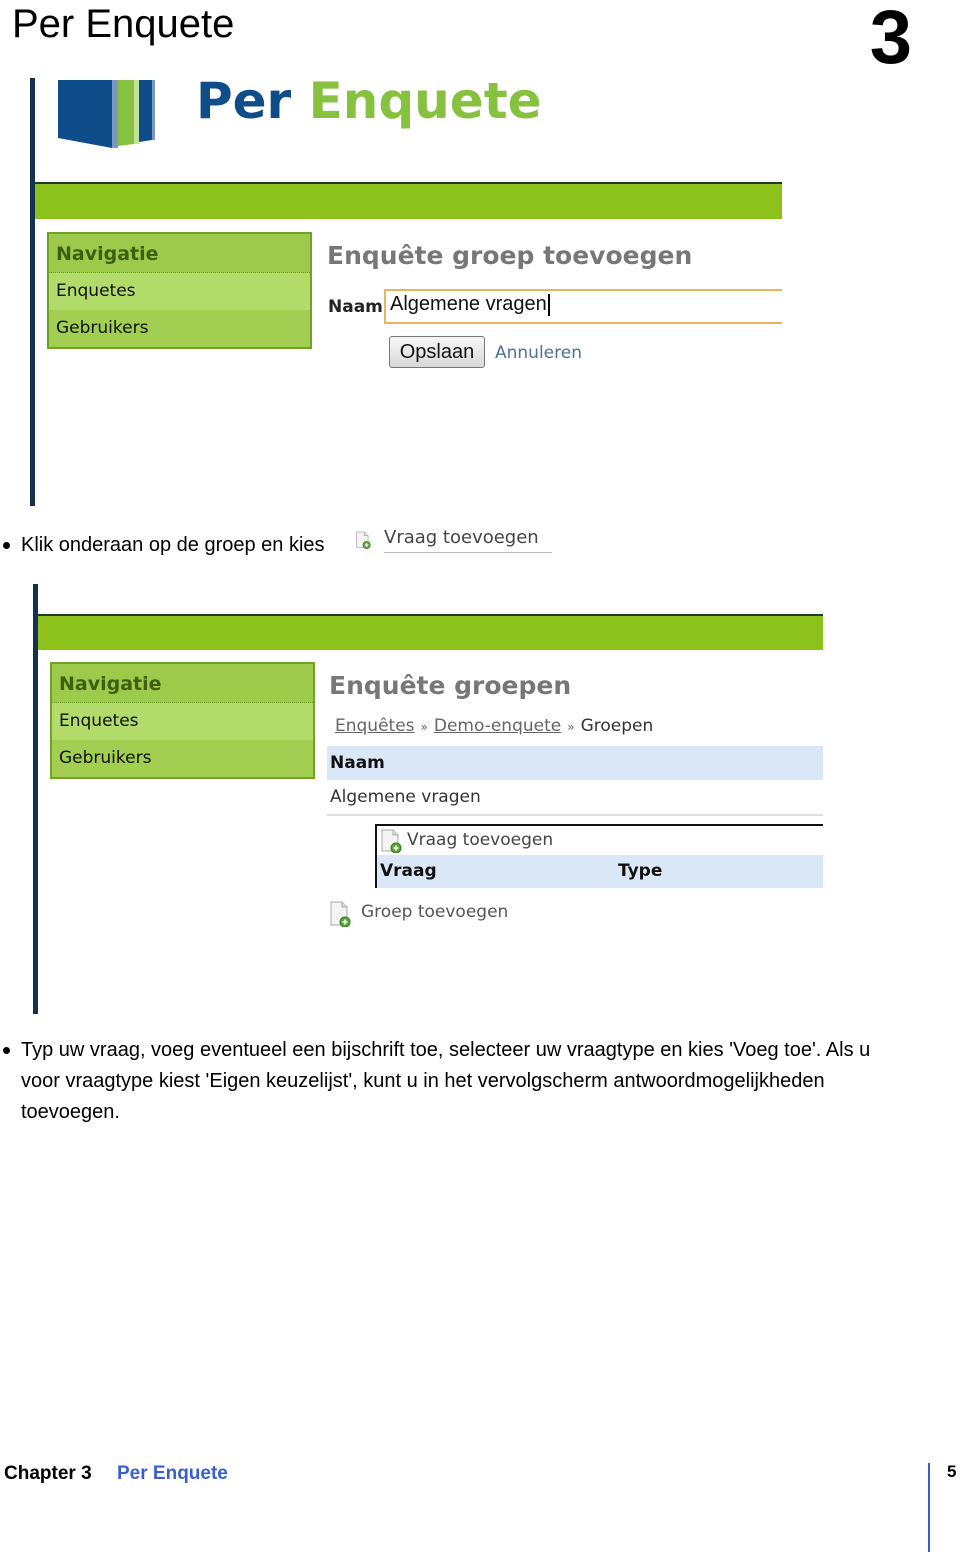  Describe the element at coordinates (510, 255) in the screenshot. I see `form-heading: Enquête groep toevoegen` at that location.